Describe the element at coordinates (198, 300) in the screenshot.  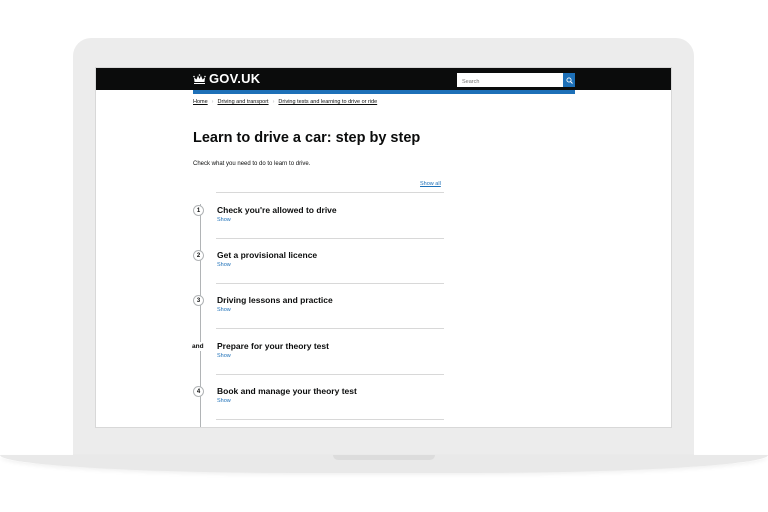
I see `step-number: 3` at that location.